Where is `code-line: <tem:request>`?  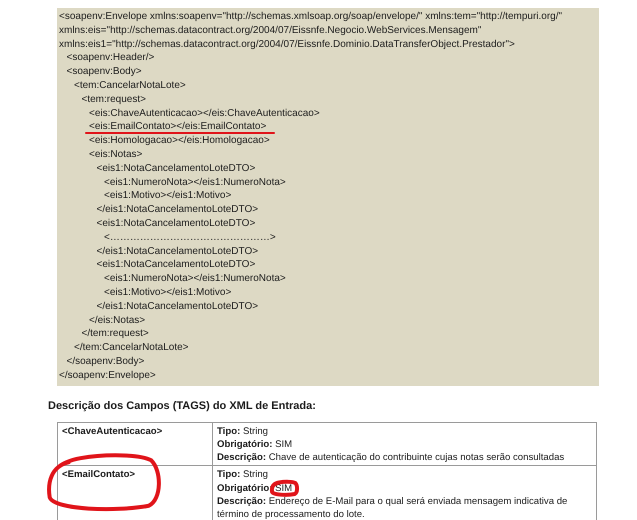
code-line: <tem:request> is located at coordinates (114, 99).